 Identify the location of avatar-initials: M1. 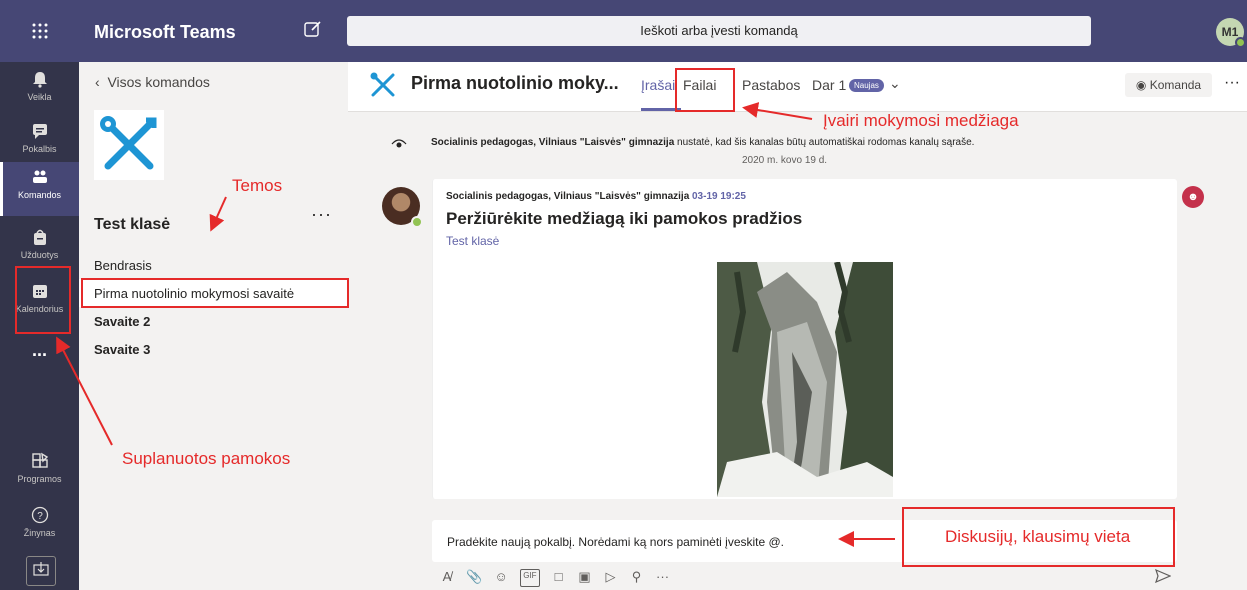
(1230, 32).